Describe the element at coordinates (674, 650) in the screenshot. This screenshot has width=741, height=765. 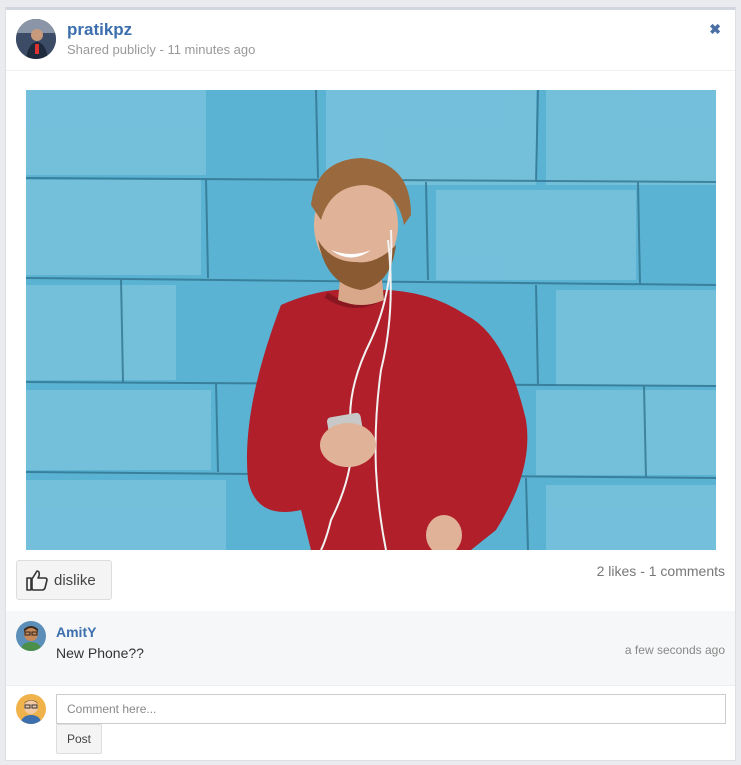
I see `comment-time: a few seconds ago` at that location.